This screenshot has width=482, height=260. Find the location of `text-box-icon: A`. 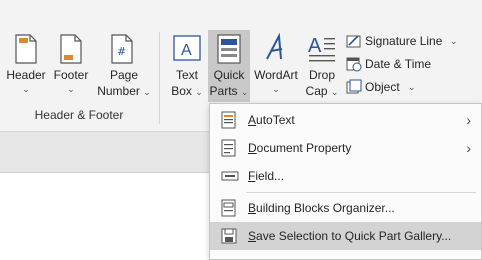

text-box-icon: A is located at coordinates (187, 48).